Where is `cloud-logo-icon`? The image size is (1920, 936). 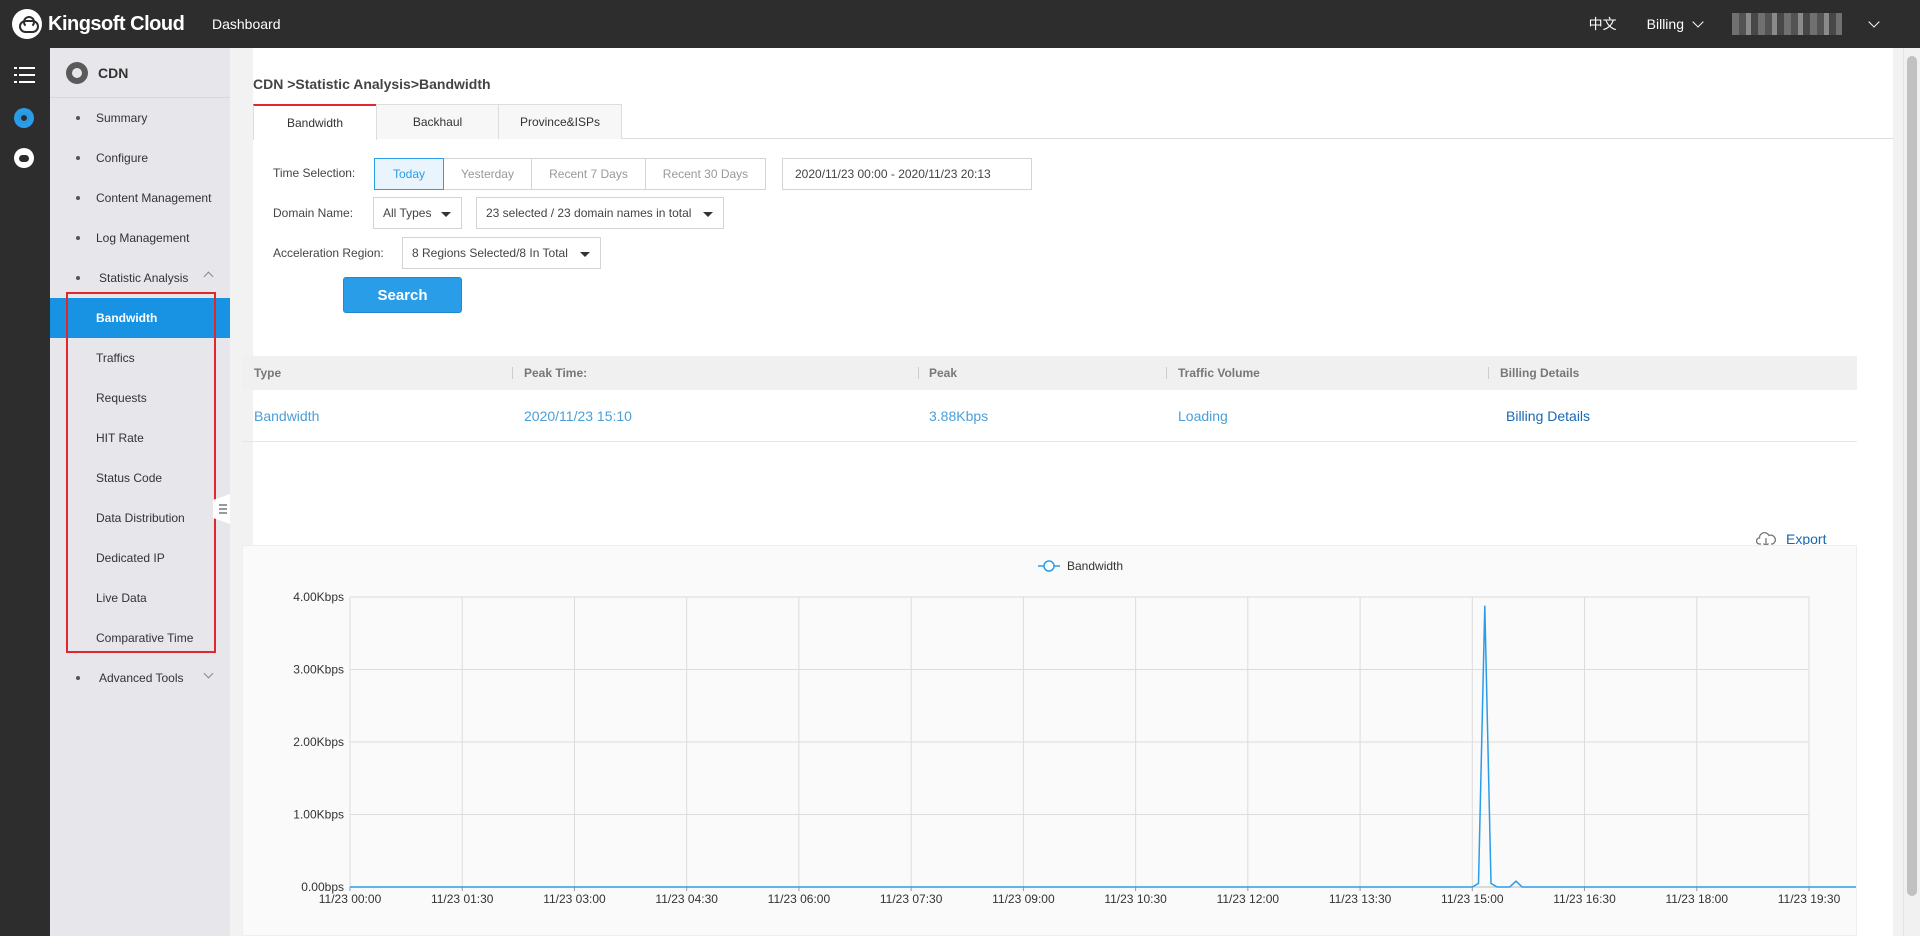 cloud-logo-icon is located at coordinates (27, 24).